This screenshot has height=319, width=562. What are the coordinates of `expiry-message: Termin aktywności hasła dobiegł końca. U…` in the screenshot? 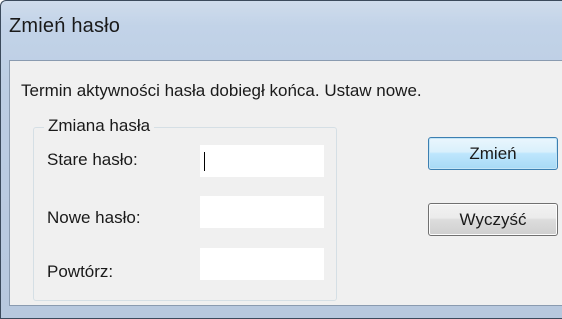 It's located at (221, 90).